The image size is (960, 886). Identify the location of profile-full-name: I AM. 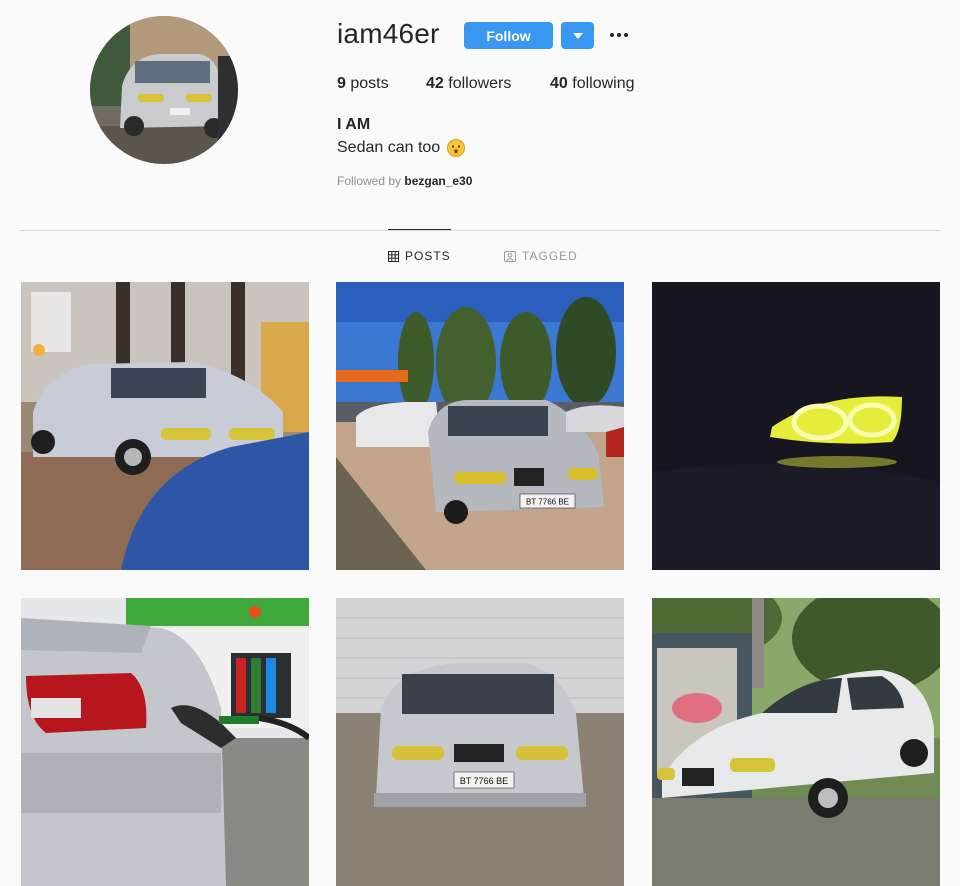
(354, 124).